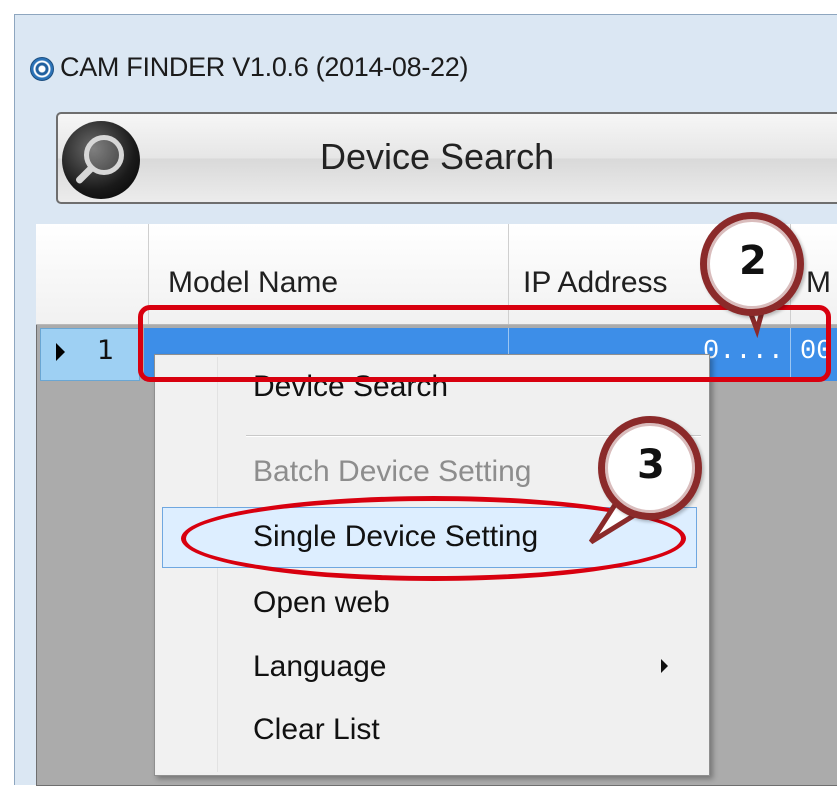  I want to click on callout-pointers, so click(680, 416).